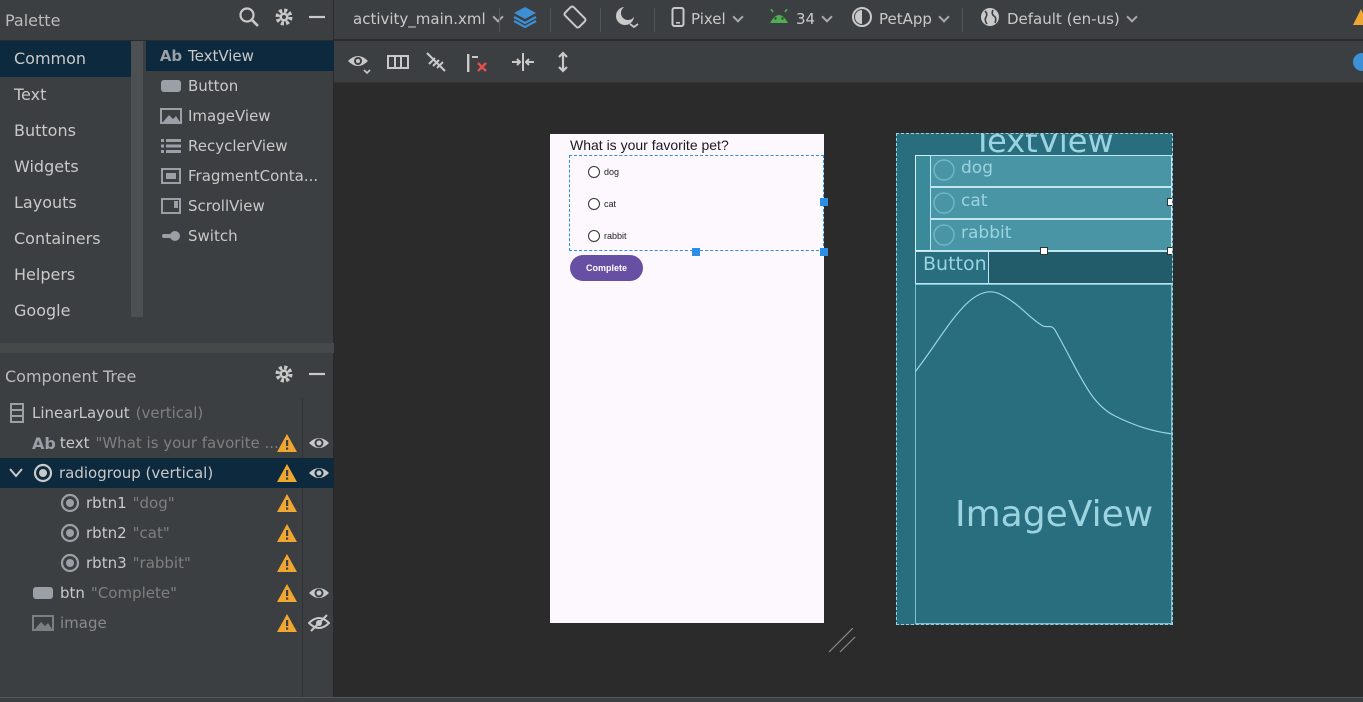 The height and width of the screenshot is (702, 1363). What do you see at coordinates (428, 19) in the screenshot?
I see `file-selector: activity_main.xml` at bounding box center [428, 19].